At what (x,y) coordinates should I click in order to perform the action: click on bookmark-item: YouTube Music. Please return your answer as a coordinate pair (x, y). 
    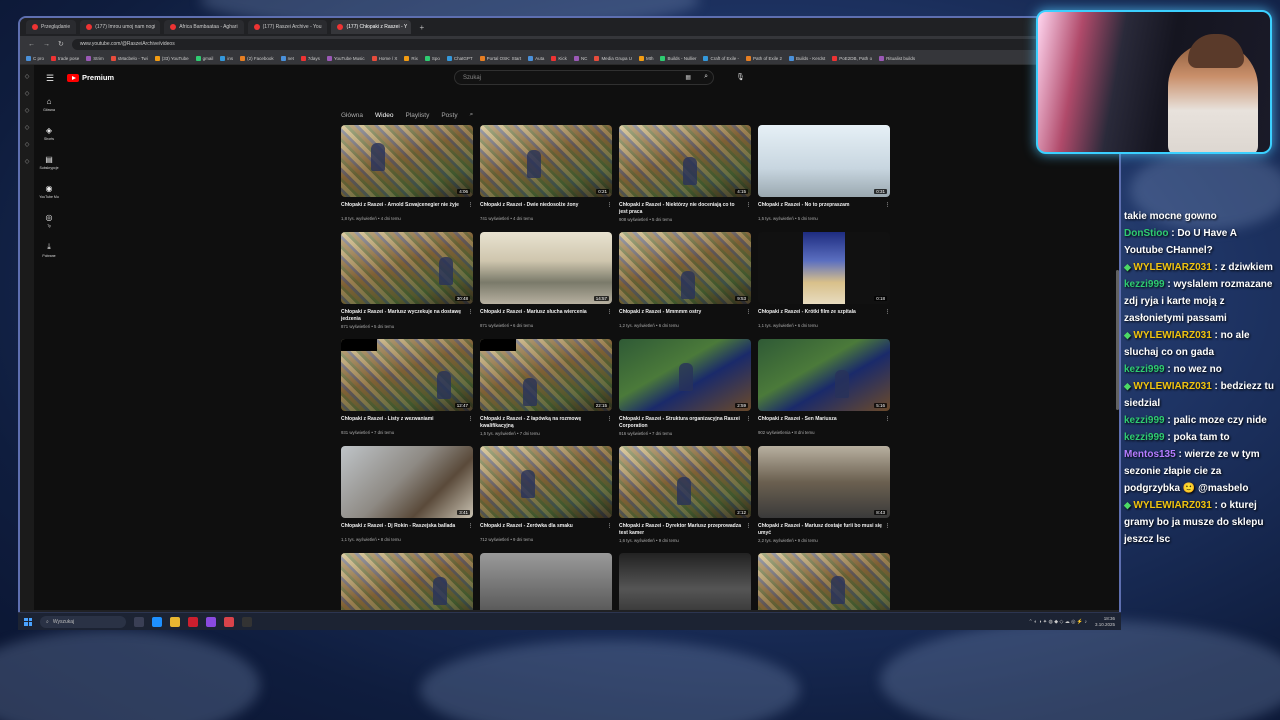
    Looking at the image, I should click on (345, 58).